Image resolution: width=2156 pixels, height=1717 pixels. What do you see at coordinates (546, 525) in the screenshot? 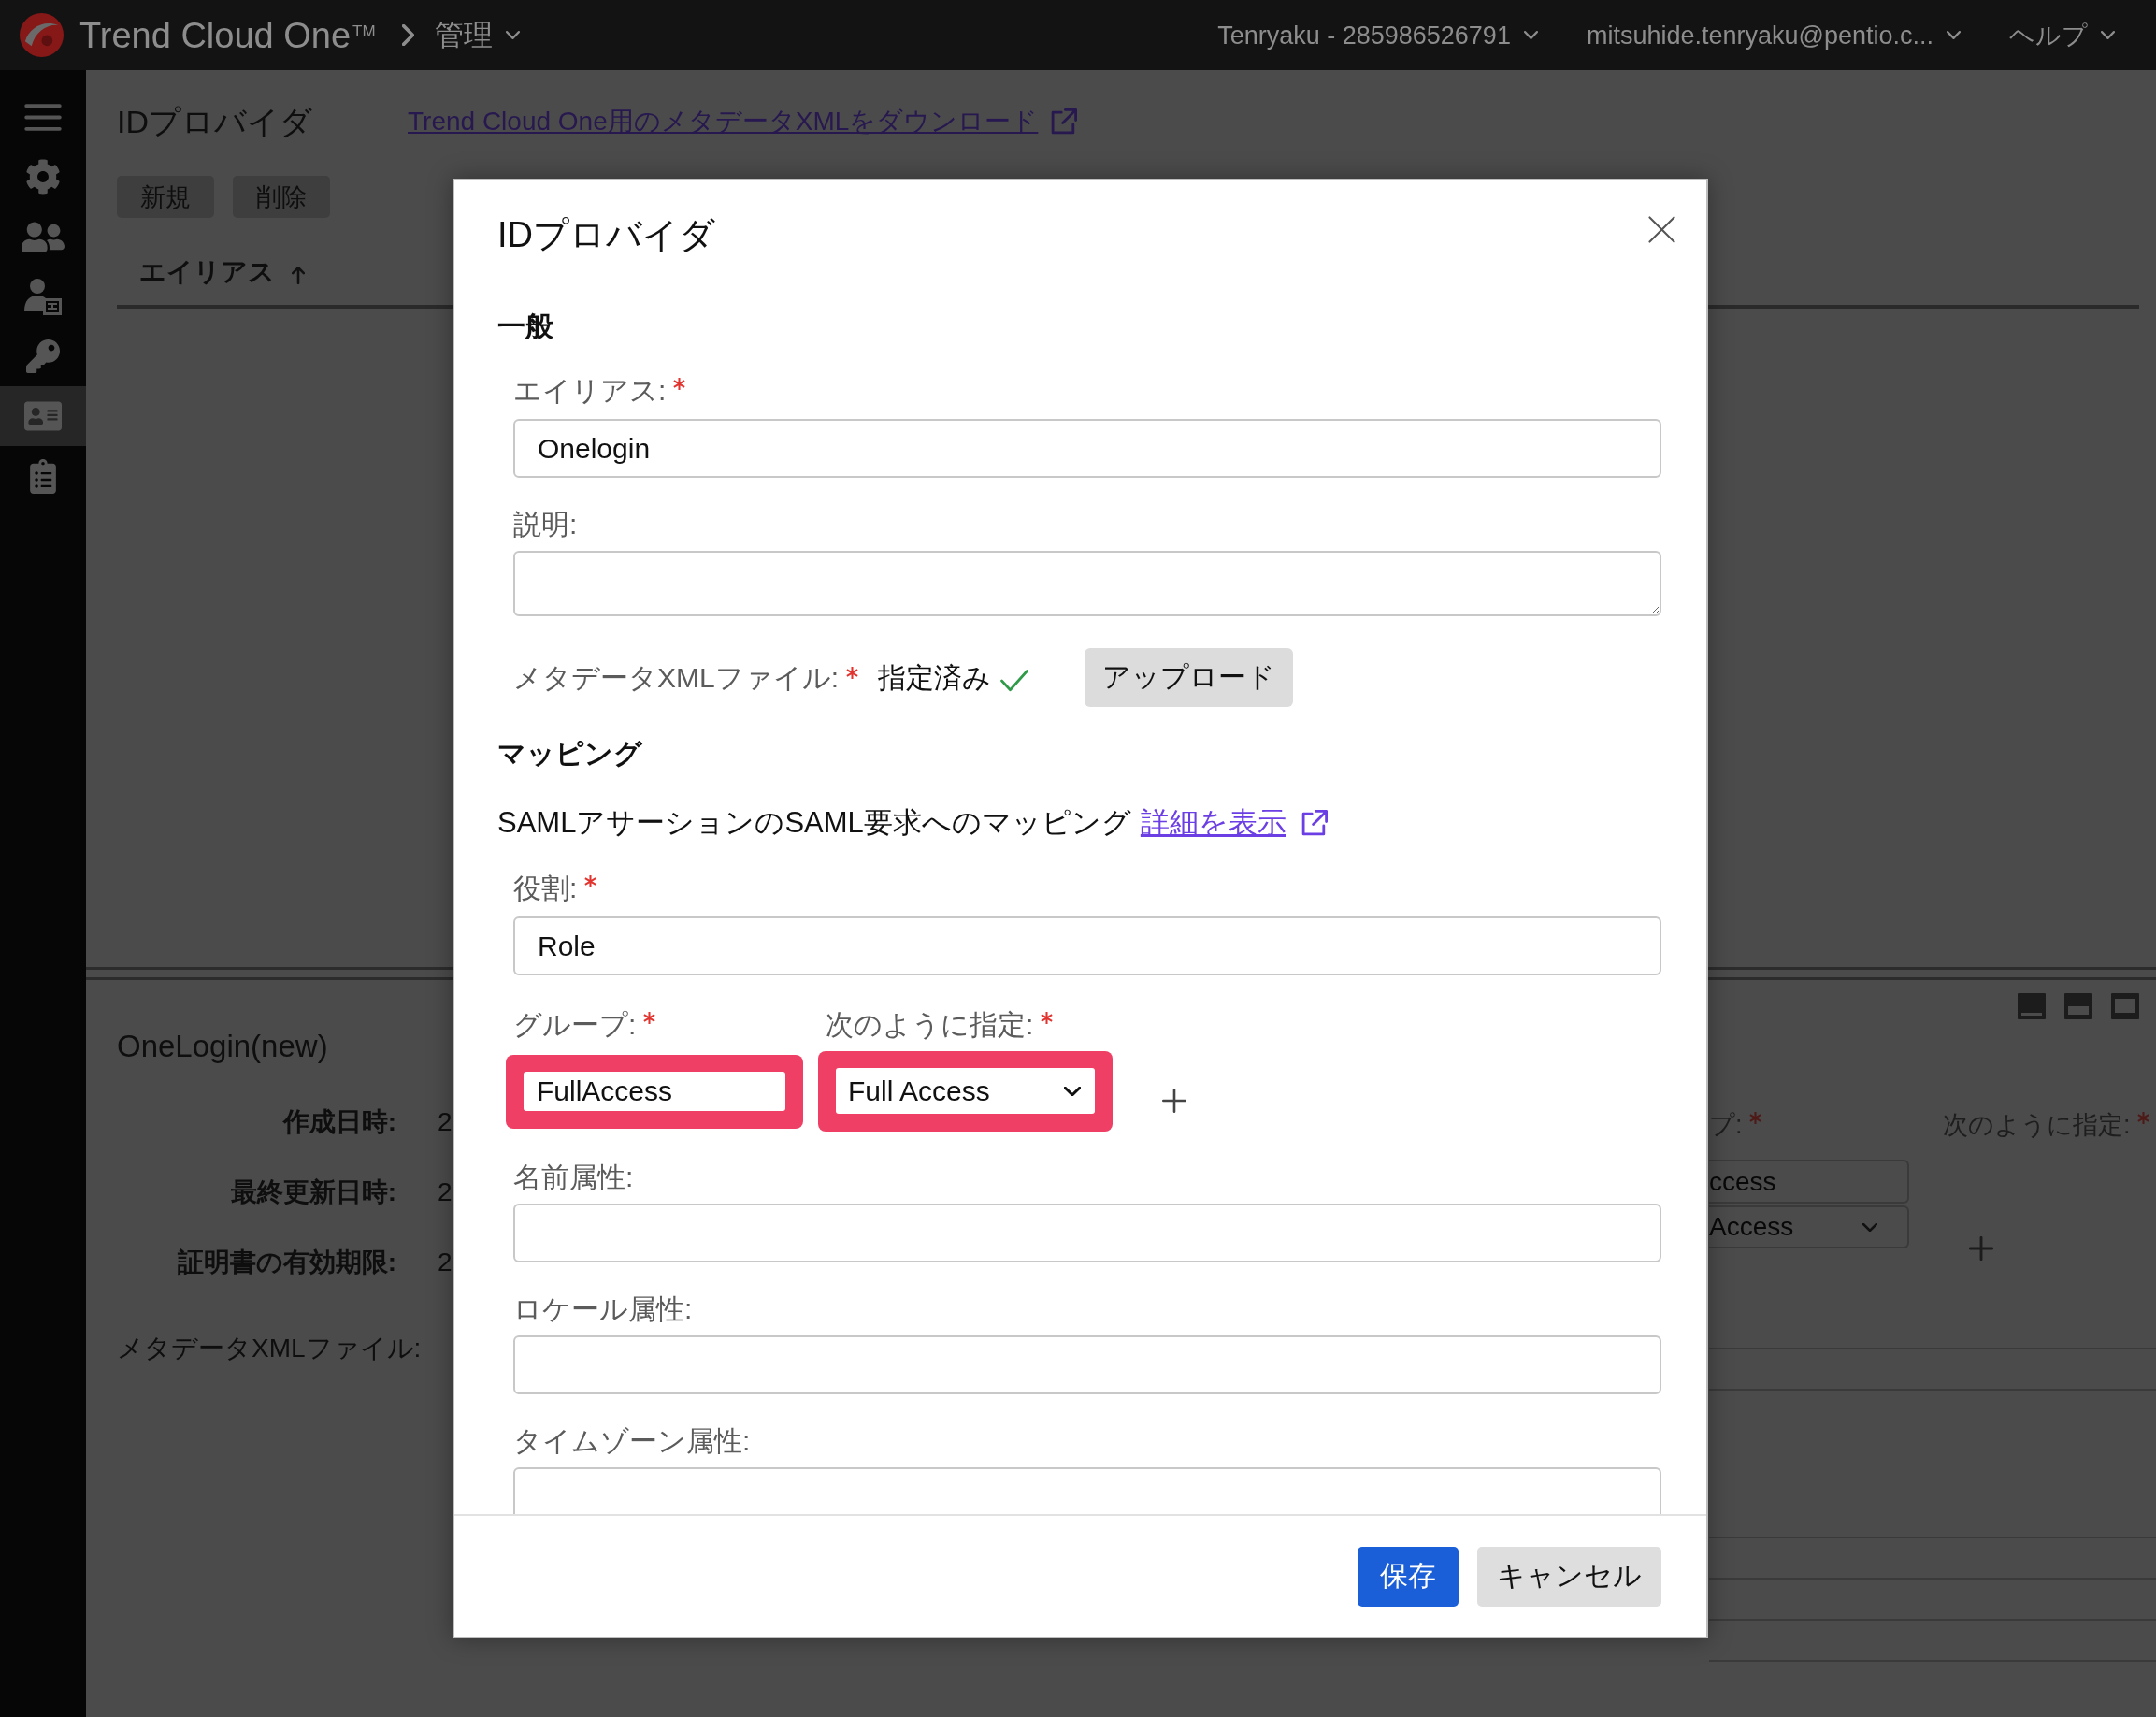
I see `field-label: 説明:` at bounding box center [546, 525].